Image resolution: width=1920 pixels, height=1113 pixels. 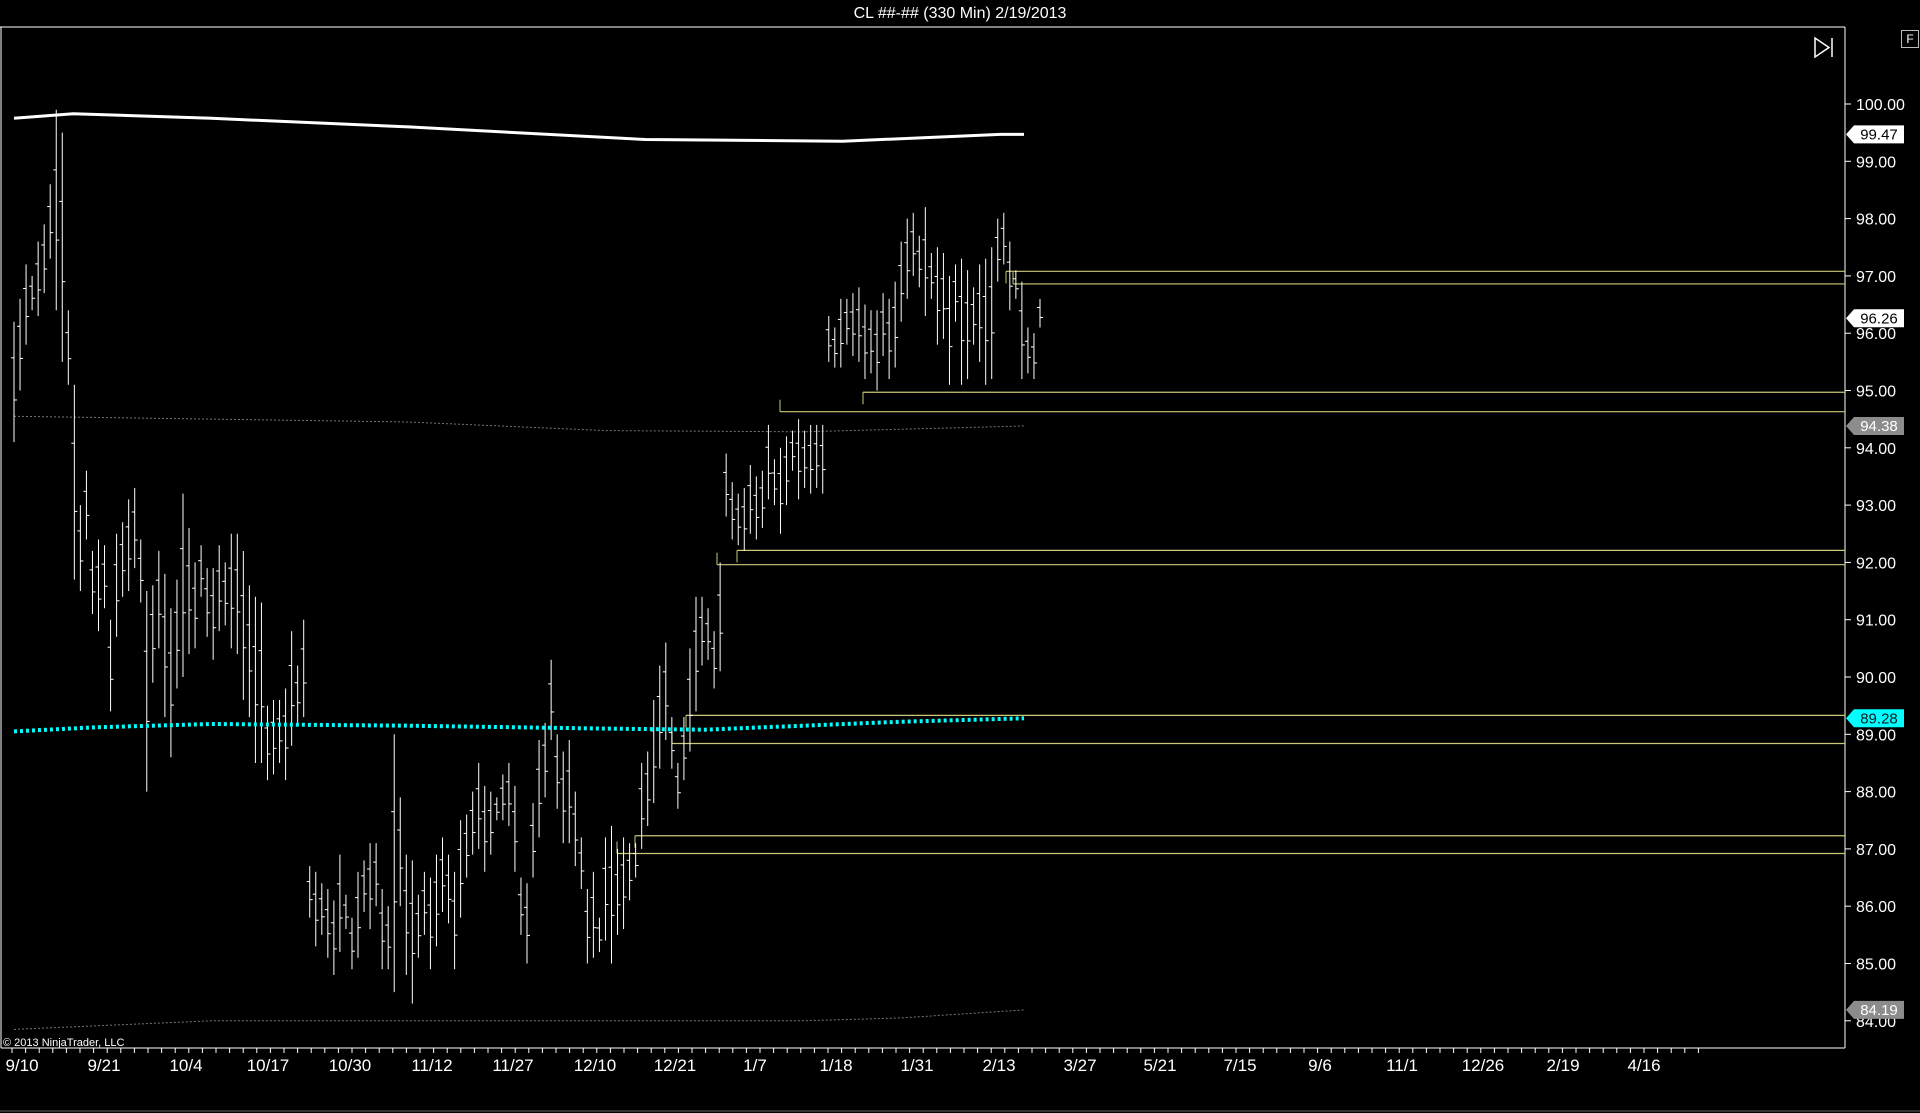 What do you see at coordinates (1159, 1065) in the screenshot?
I see `x-tick-label: 5/21` at bounding box center [1159, 1065].